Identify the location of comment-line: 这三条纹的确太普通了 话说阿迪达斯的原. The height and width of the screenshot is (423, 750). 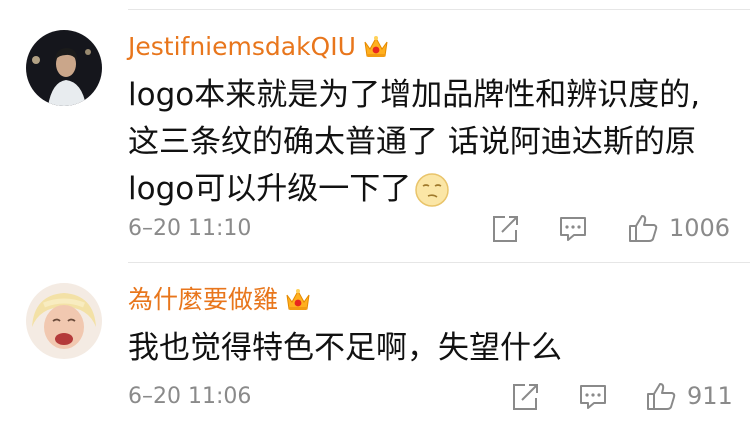
(412, 142).